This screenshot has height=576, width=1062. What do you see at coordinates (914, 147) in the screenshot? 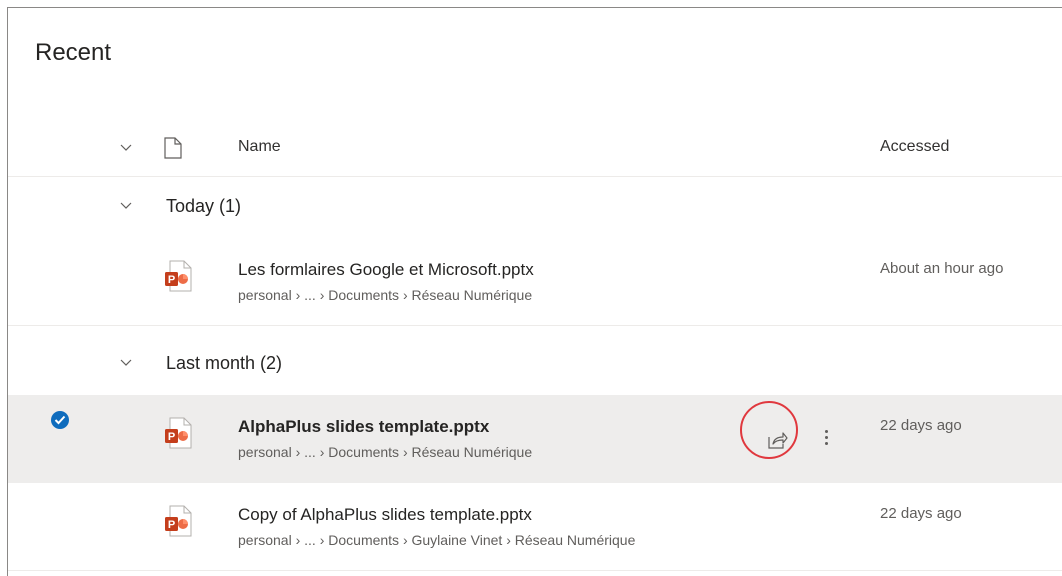
I see `accessed-column-header: Accessed` at bounding box center [914, 147].